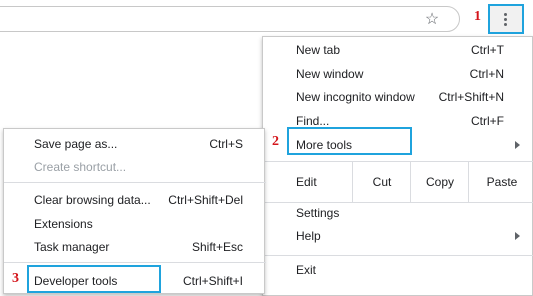 This screenshot has width=533, height=296. What do you see at coordinates (318, 50) in the screenshot?
I see `new-tab-label: New tab` at bounding box center [318, 50].